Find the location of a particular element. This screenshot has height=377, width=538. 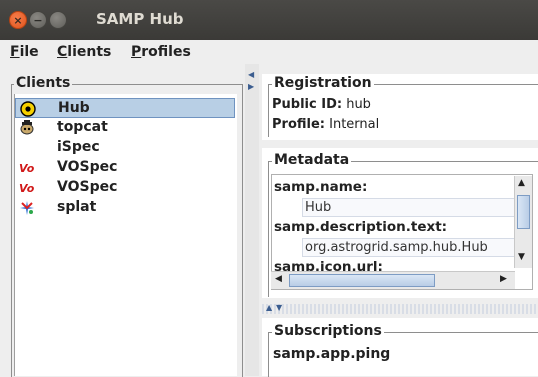

splat-icon is located at coordinates (27, 208).